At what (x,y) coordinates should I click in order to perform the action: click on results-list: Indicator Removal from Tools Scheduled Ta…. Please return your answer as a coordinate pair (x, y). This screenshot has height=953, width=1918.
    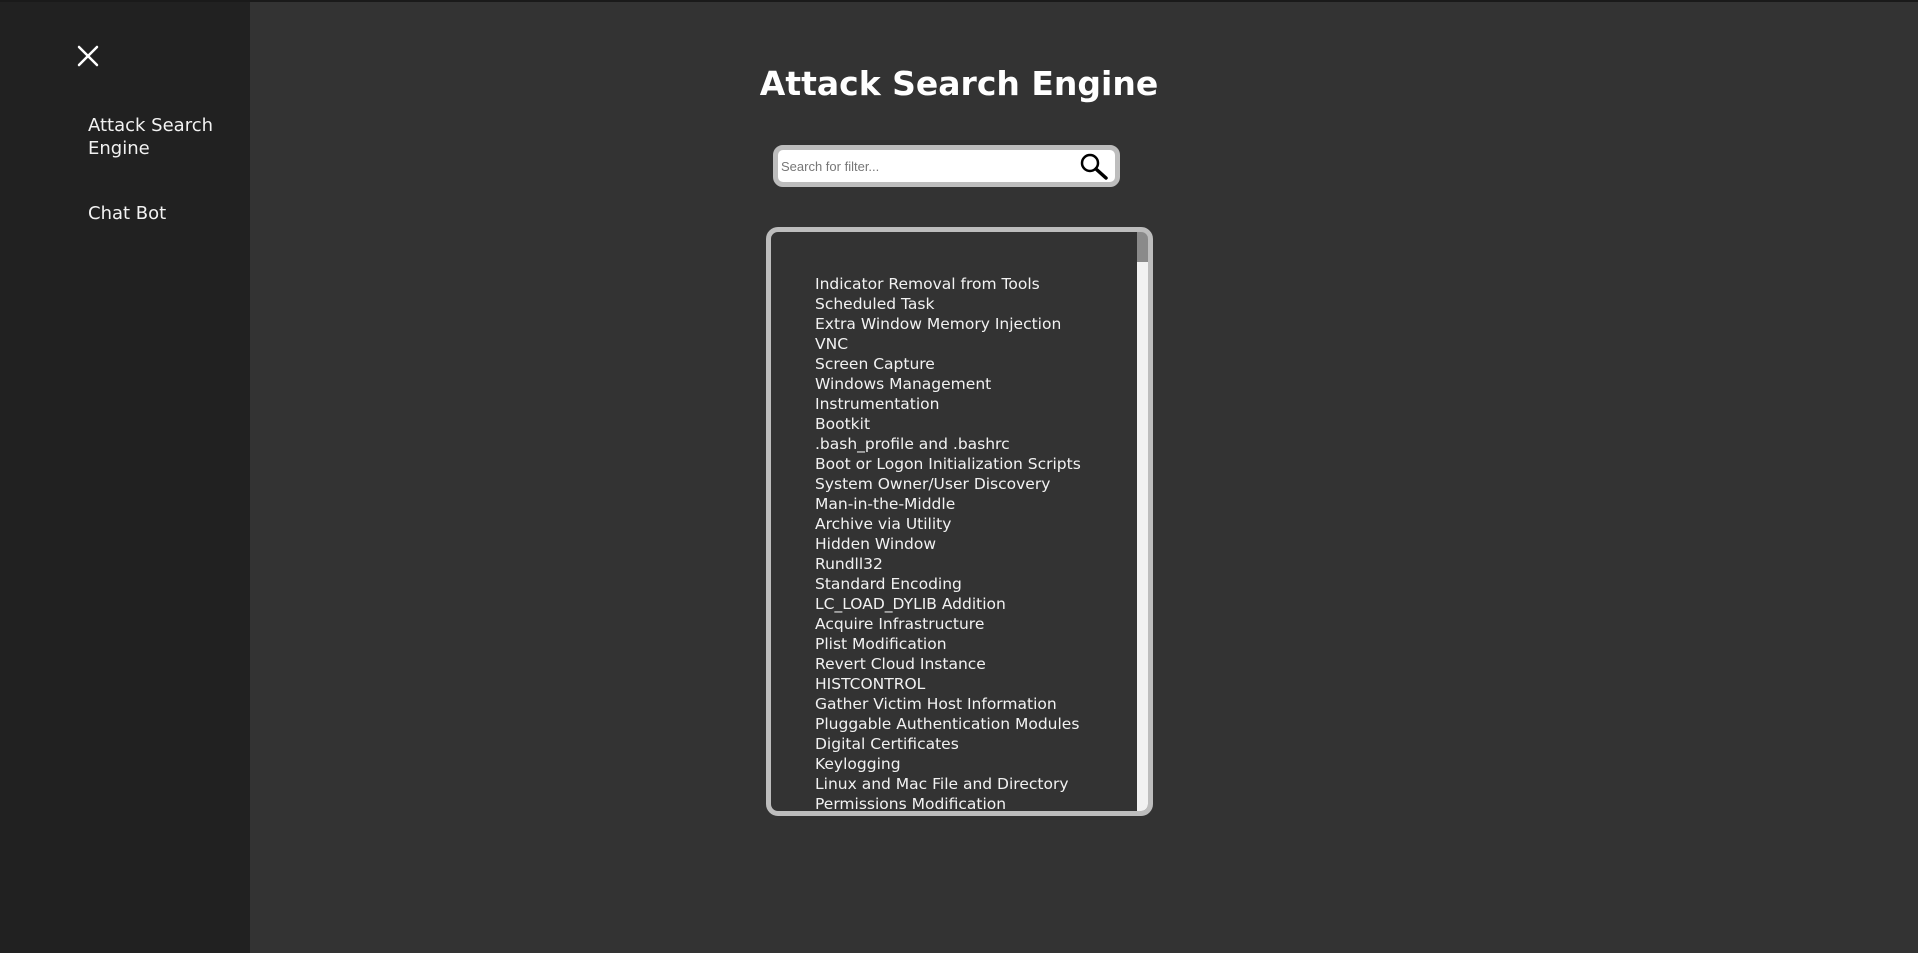
    Looking at the image, I should click on (956, 521).